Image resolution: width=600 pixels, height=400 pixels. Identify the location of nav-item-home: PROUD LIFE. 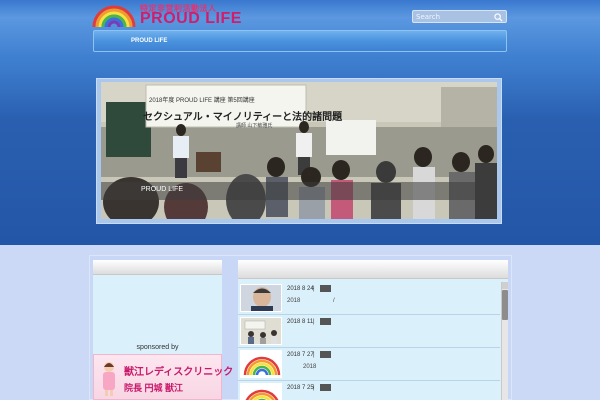
(149, 41).